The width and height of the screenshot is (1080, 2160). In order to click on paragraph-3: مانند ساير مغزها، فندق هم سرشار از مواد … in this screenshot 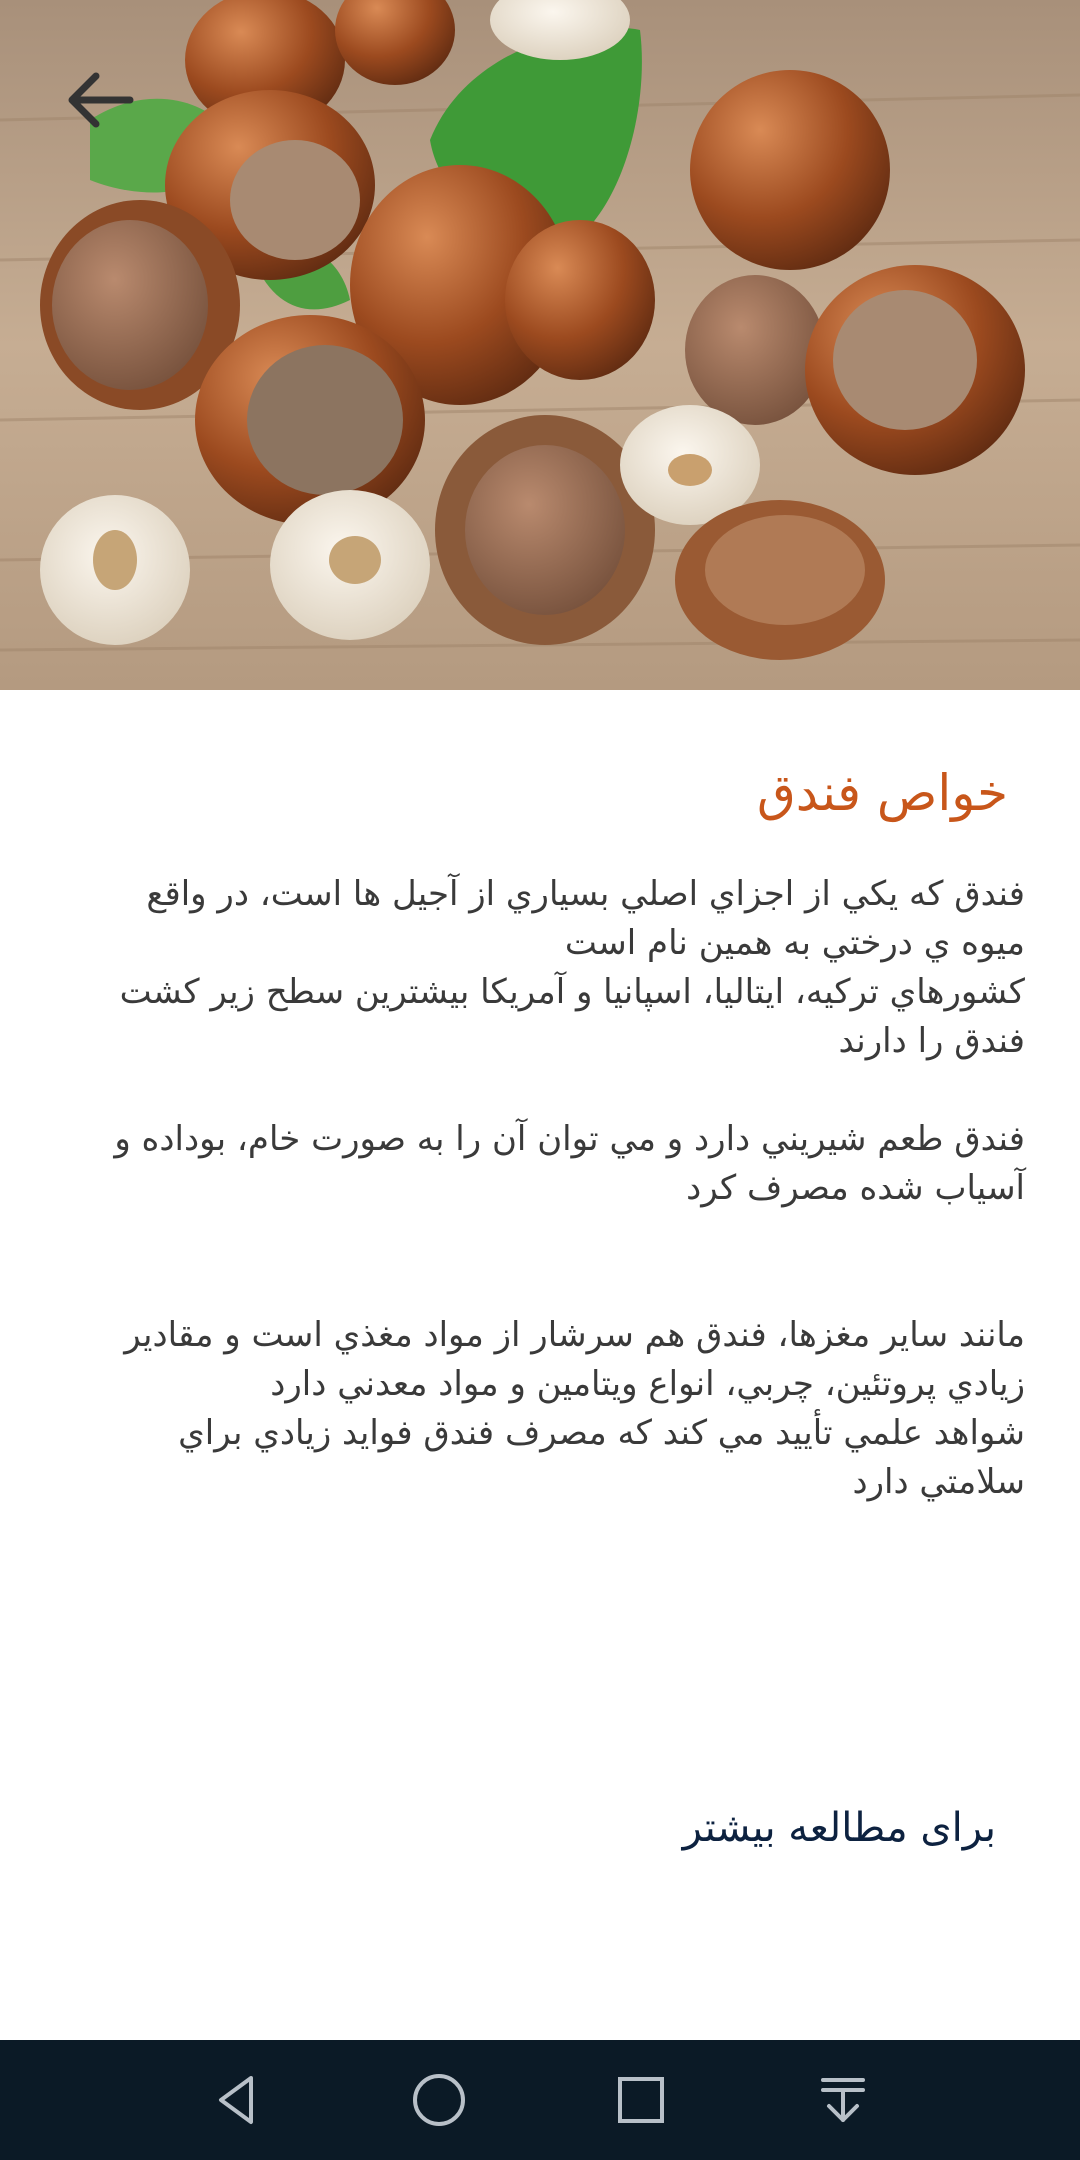, I will do `click(574, 1408)`.